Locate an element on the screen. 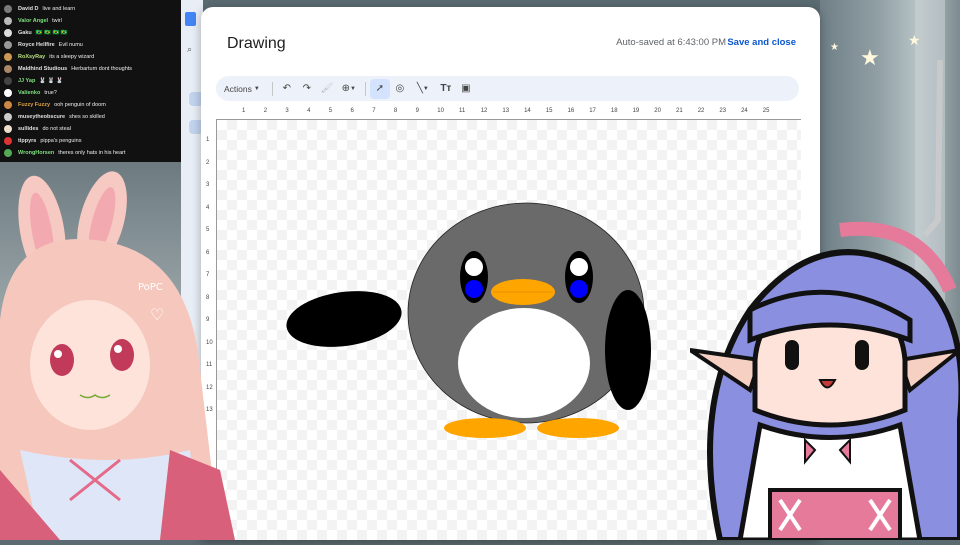 This screenshot has width=960, height=545. chat-username: Valienko is located at coordinates (29, 93).